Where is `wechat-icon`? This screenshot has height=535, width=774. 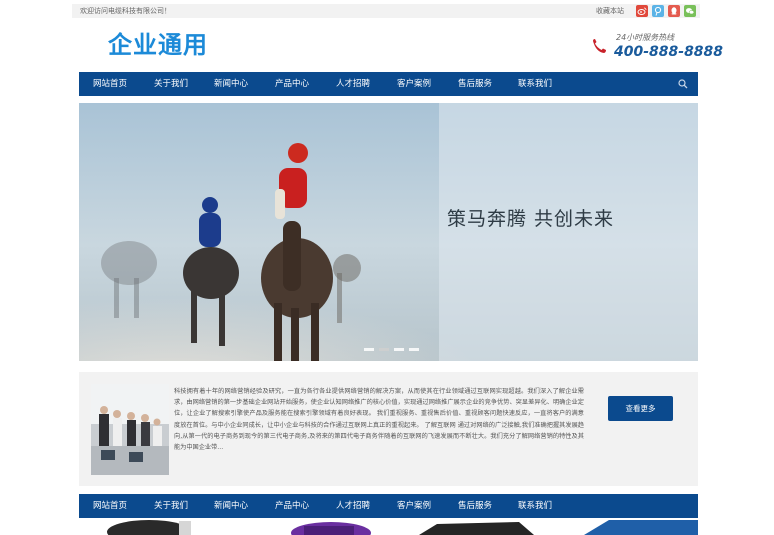
wechat-icon is located at coordinates (690, 11).